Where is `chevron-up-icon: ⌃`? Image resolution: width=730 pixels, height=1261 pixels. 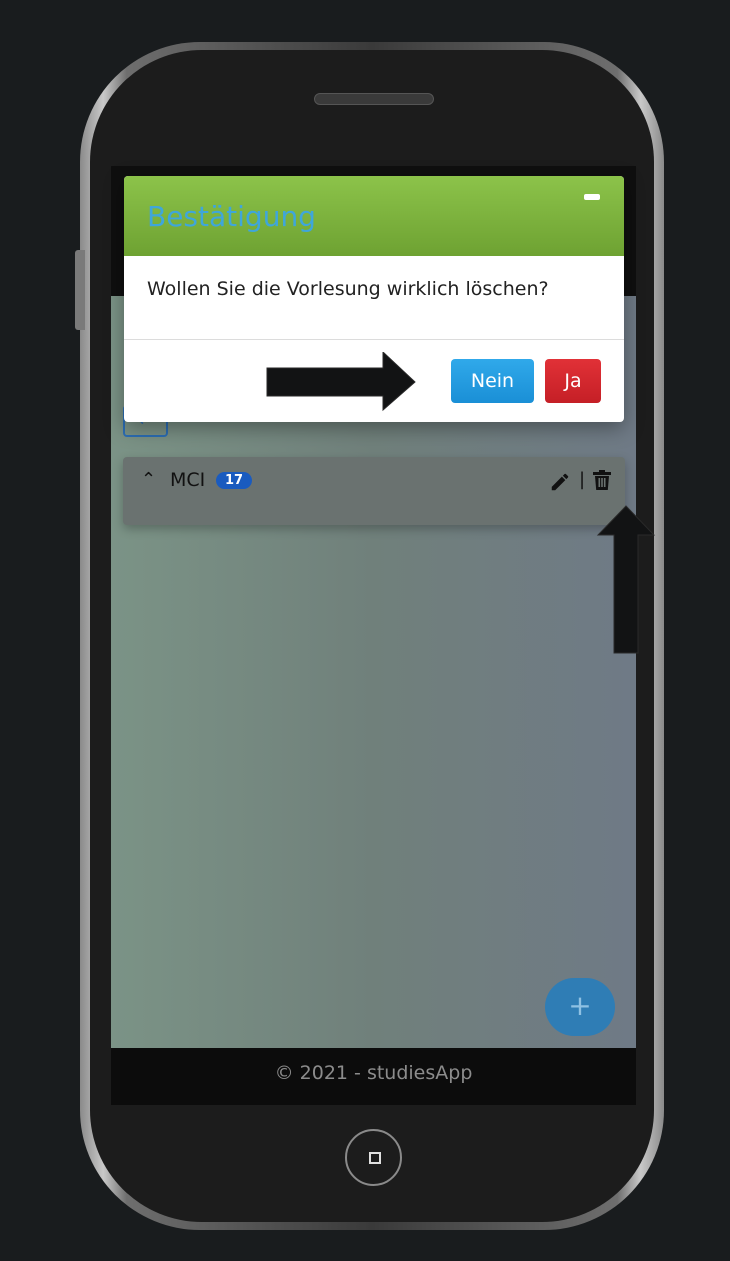
chevron-up-icon: ⌃ is located at coordinates (148, 479).